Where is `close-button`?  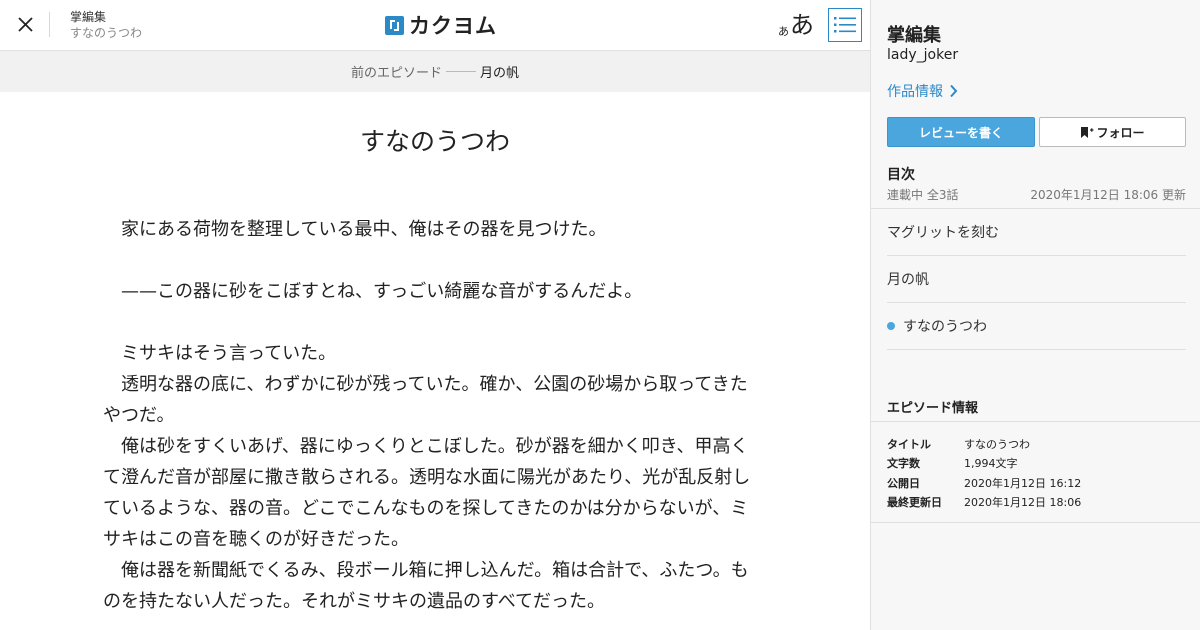
close-button is located at coordinates (26, 25).